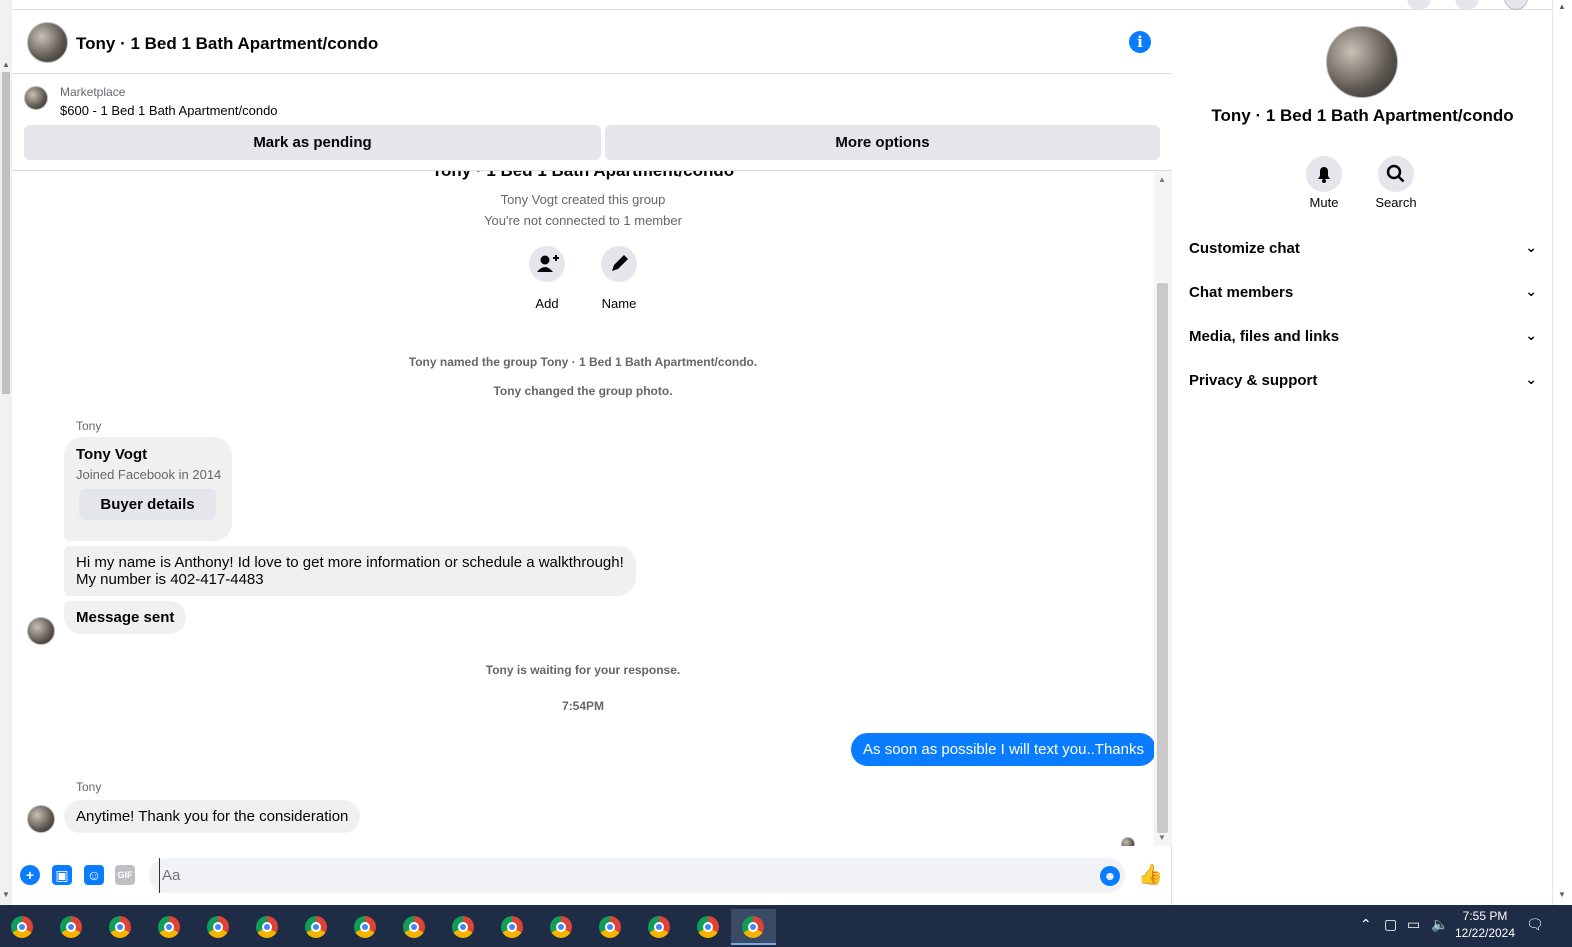  Describe the element at coordinates (1363, 338) in the screenshot. I see `media-files-links-section: Media, files and links ⌄` at that location.